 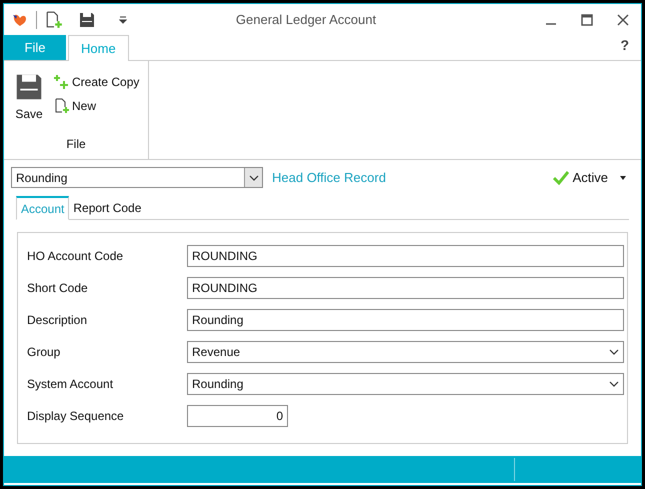 What do you see at coordinates (623, 178) in the screenshot?
I see `caret-icon` at bounding box center [623, 178].